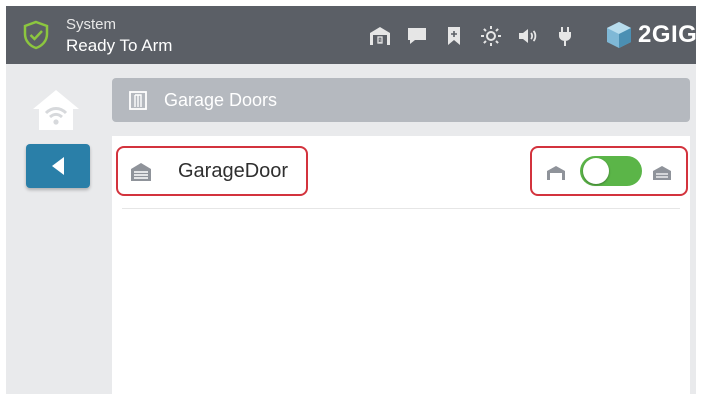  I want to click on arm-status-text: Ready To Arm, so click(119, 45).